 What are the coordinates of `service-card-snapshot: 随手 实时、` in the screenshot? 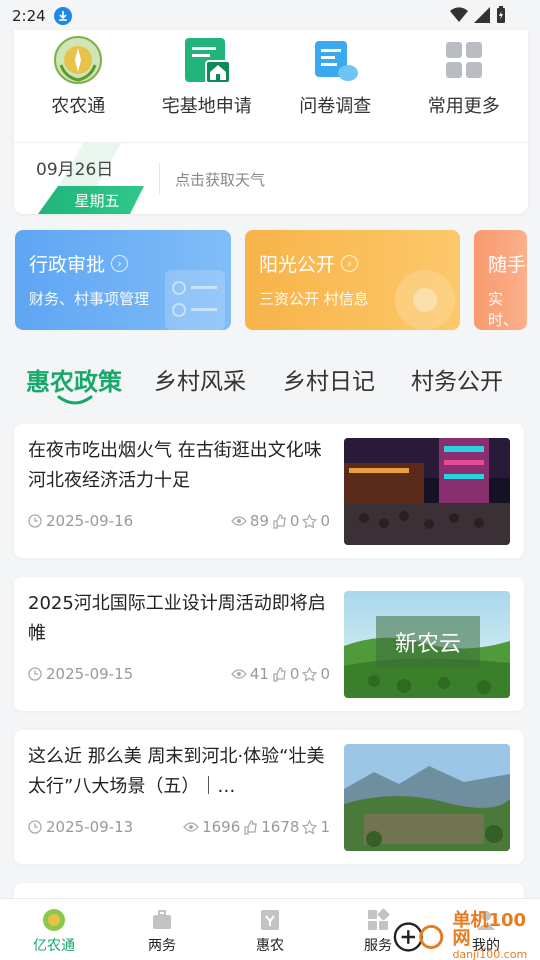 It's located at (500, 280).